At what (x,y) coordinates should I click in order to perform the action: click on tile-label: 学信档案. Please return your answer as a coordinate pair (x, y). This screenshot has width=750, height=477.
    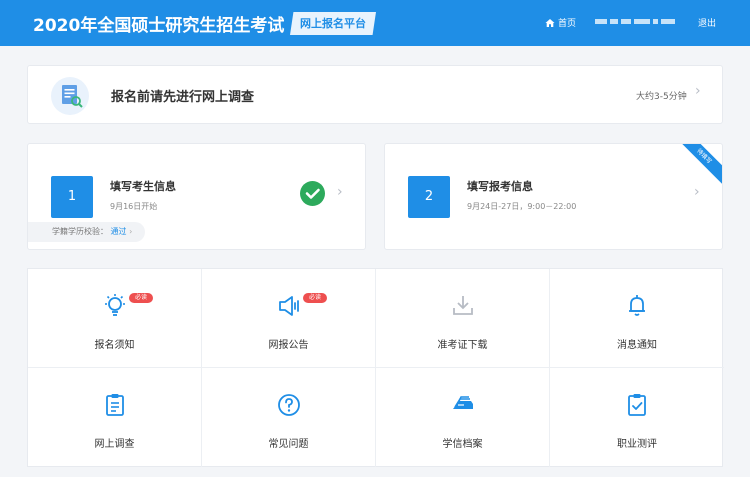
    Looking at the image, I should click on (462, 444).